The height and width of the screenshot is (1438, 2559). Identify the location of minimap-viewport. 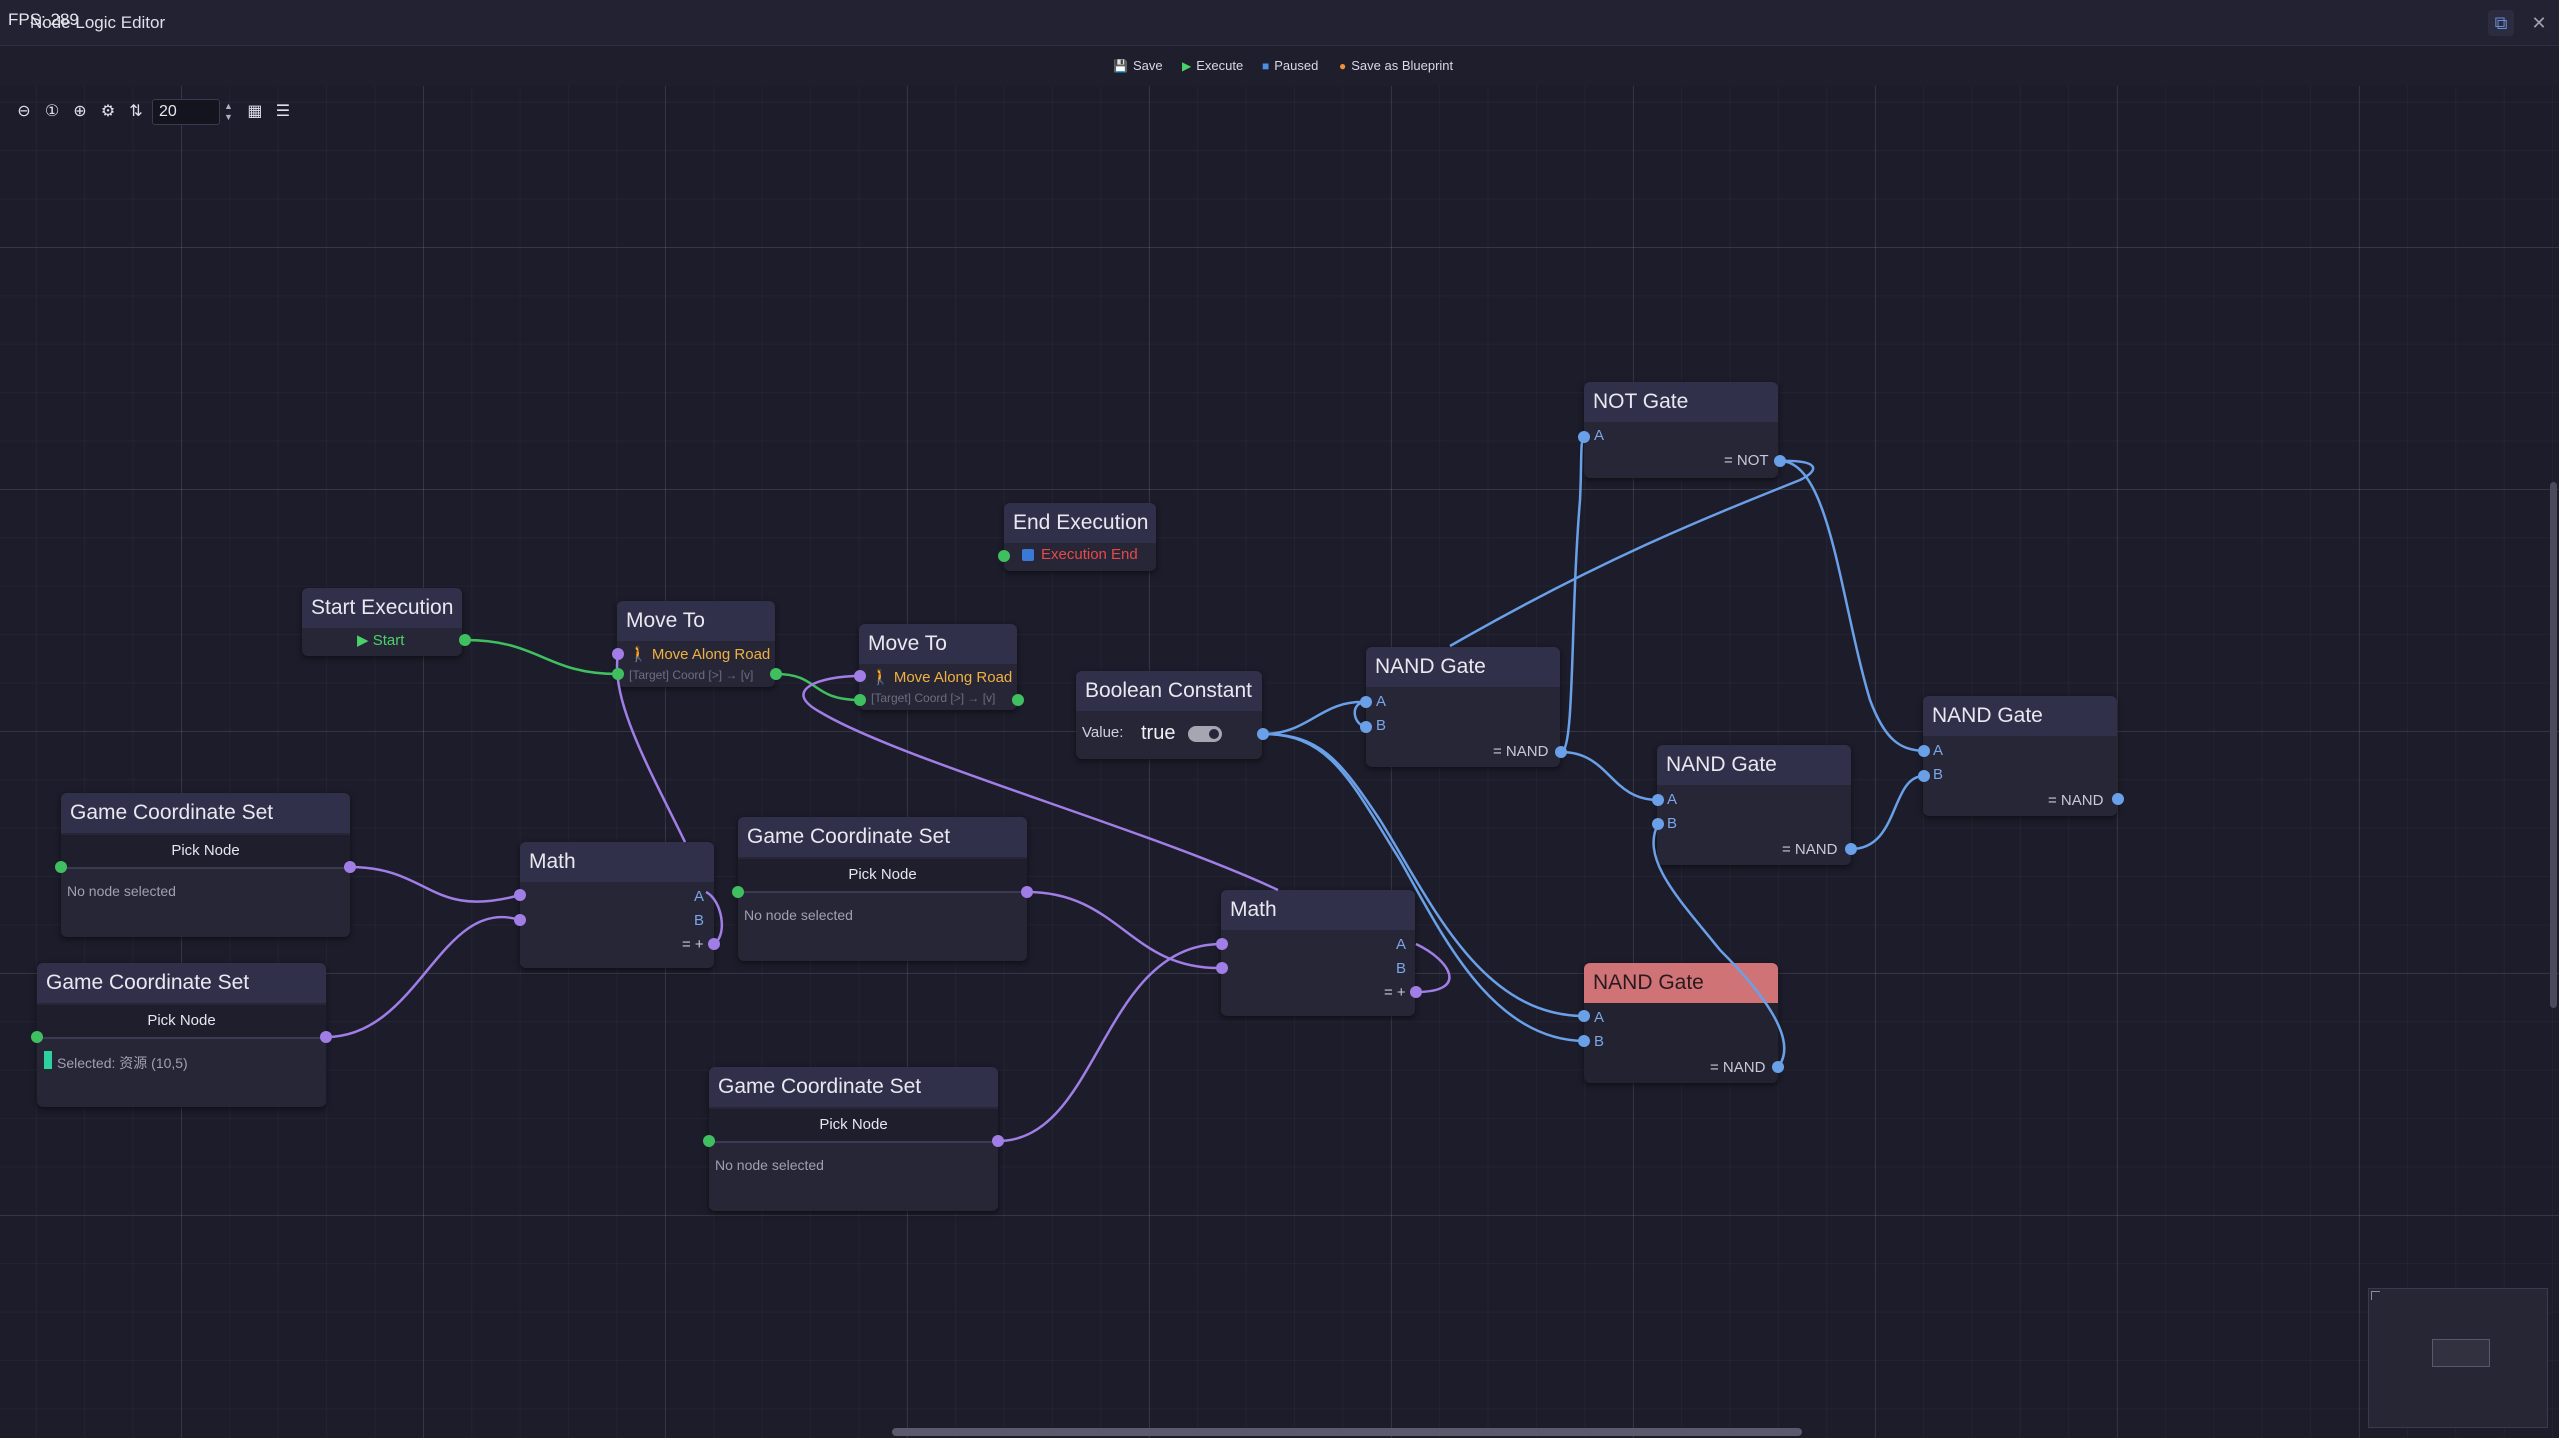
(2461, 1353).